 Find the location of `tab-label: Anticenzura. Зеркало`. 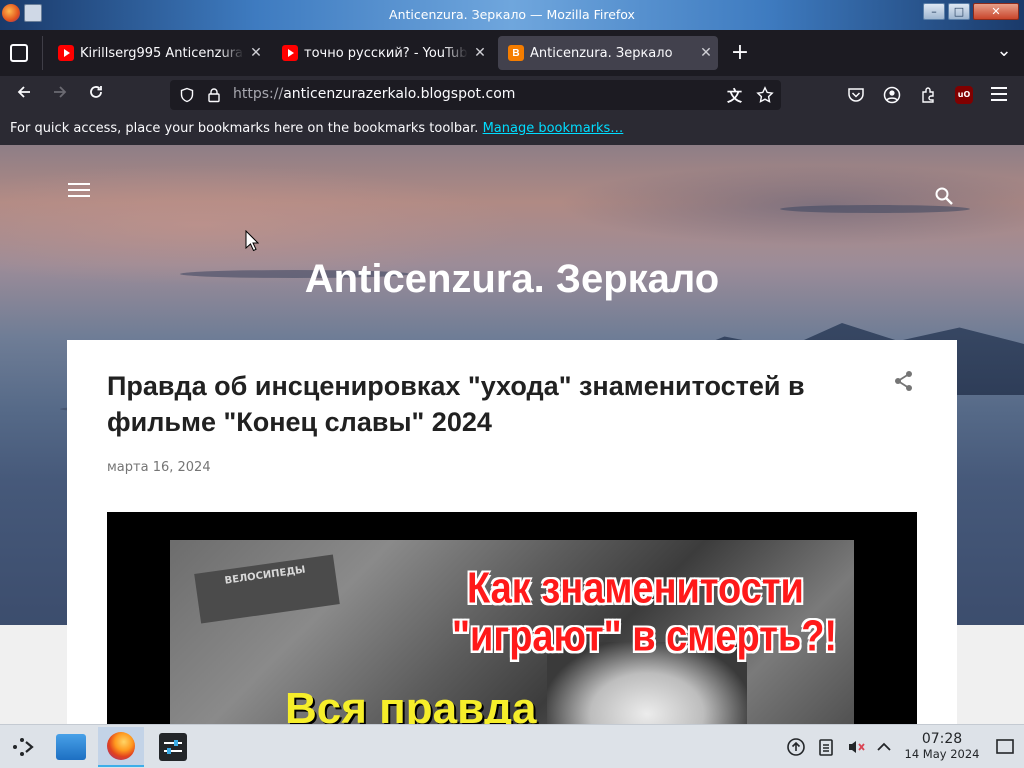

tab-label: Anticenzura. Зеркало is located at coordinates (601, 53).